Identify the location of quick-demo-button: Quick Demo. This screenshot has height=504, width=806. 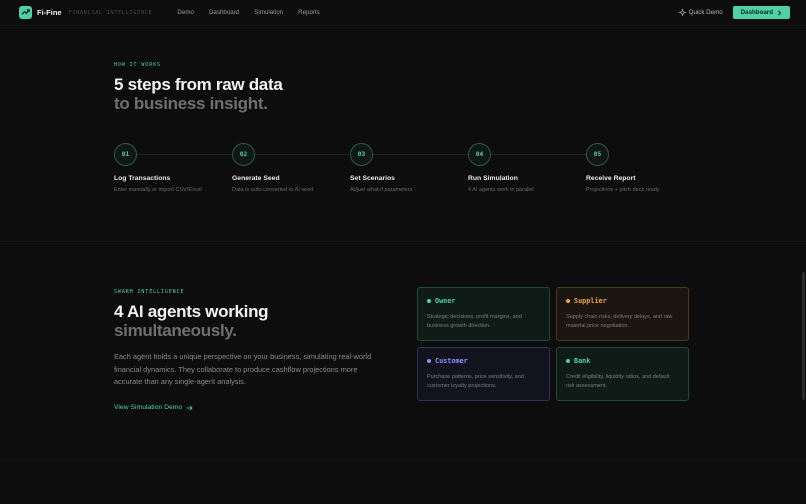
(700, 12).